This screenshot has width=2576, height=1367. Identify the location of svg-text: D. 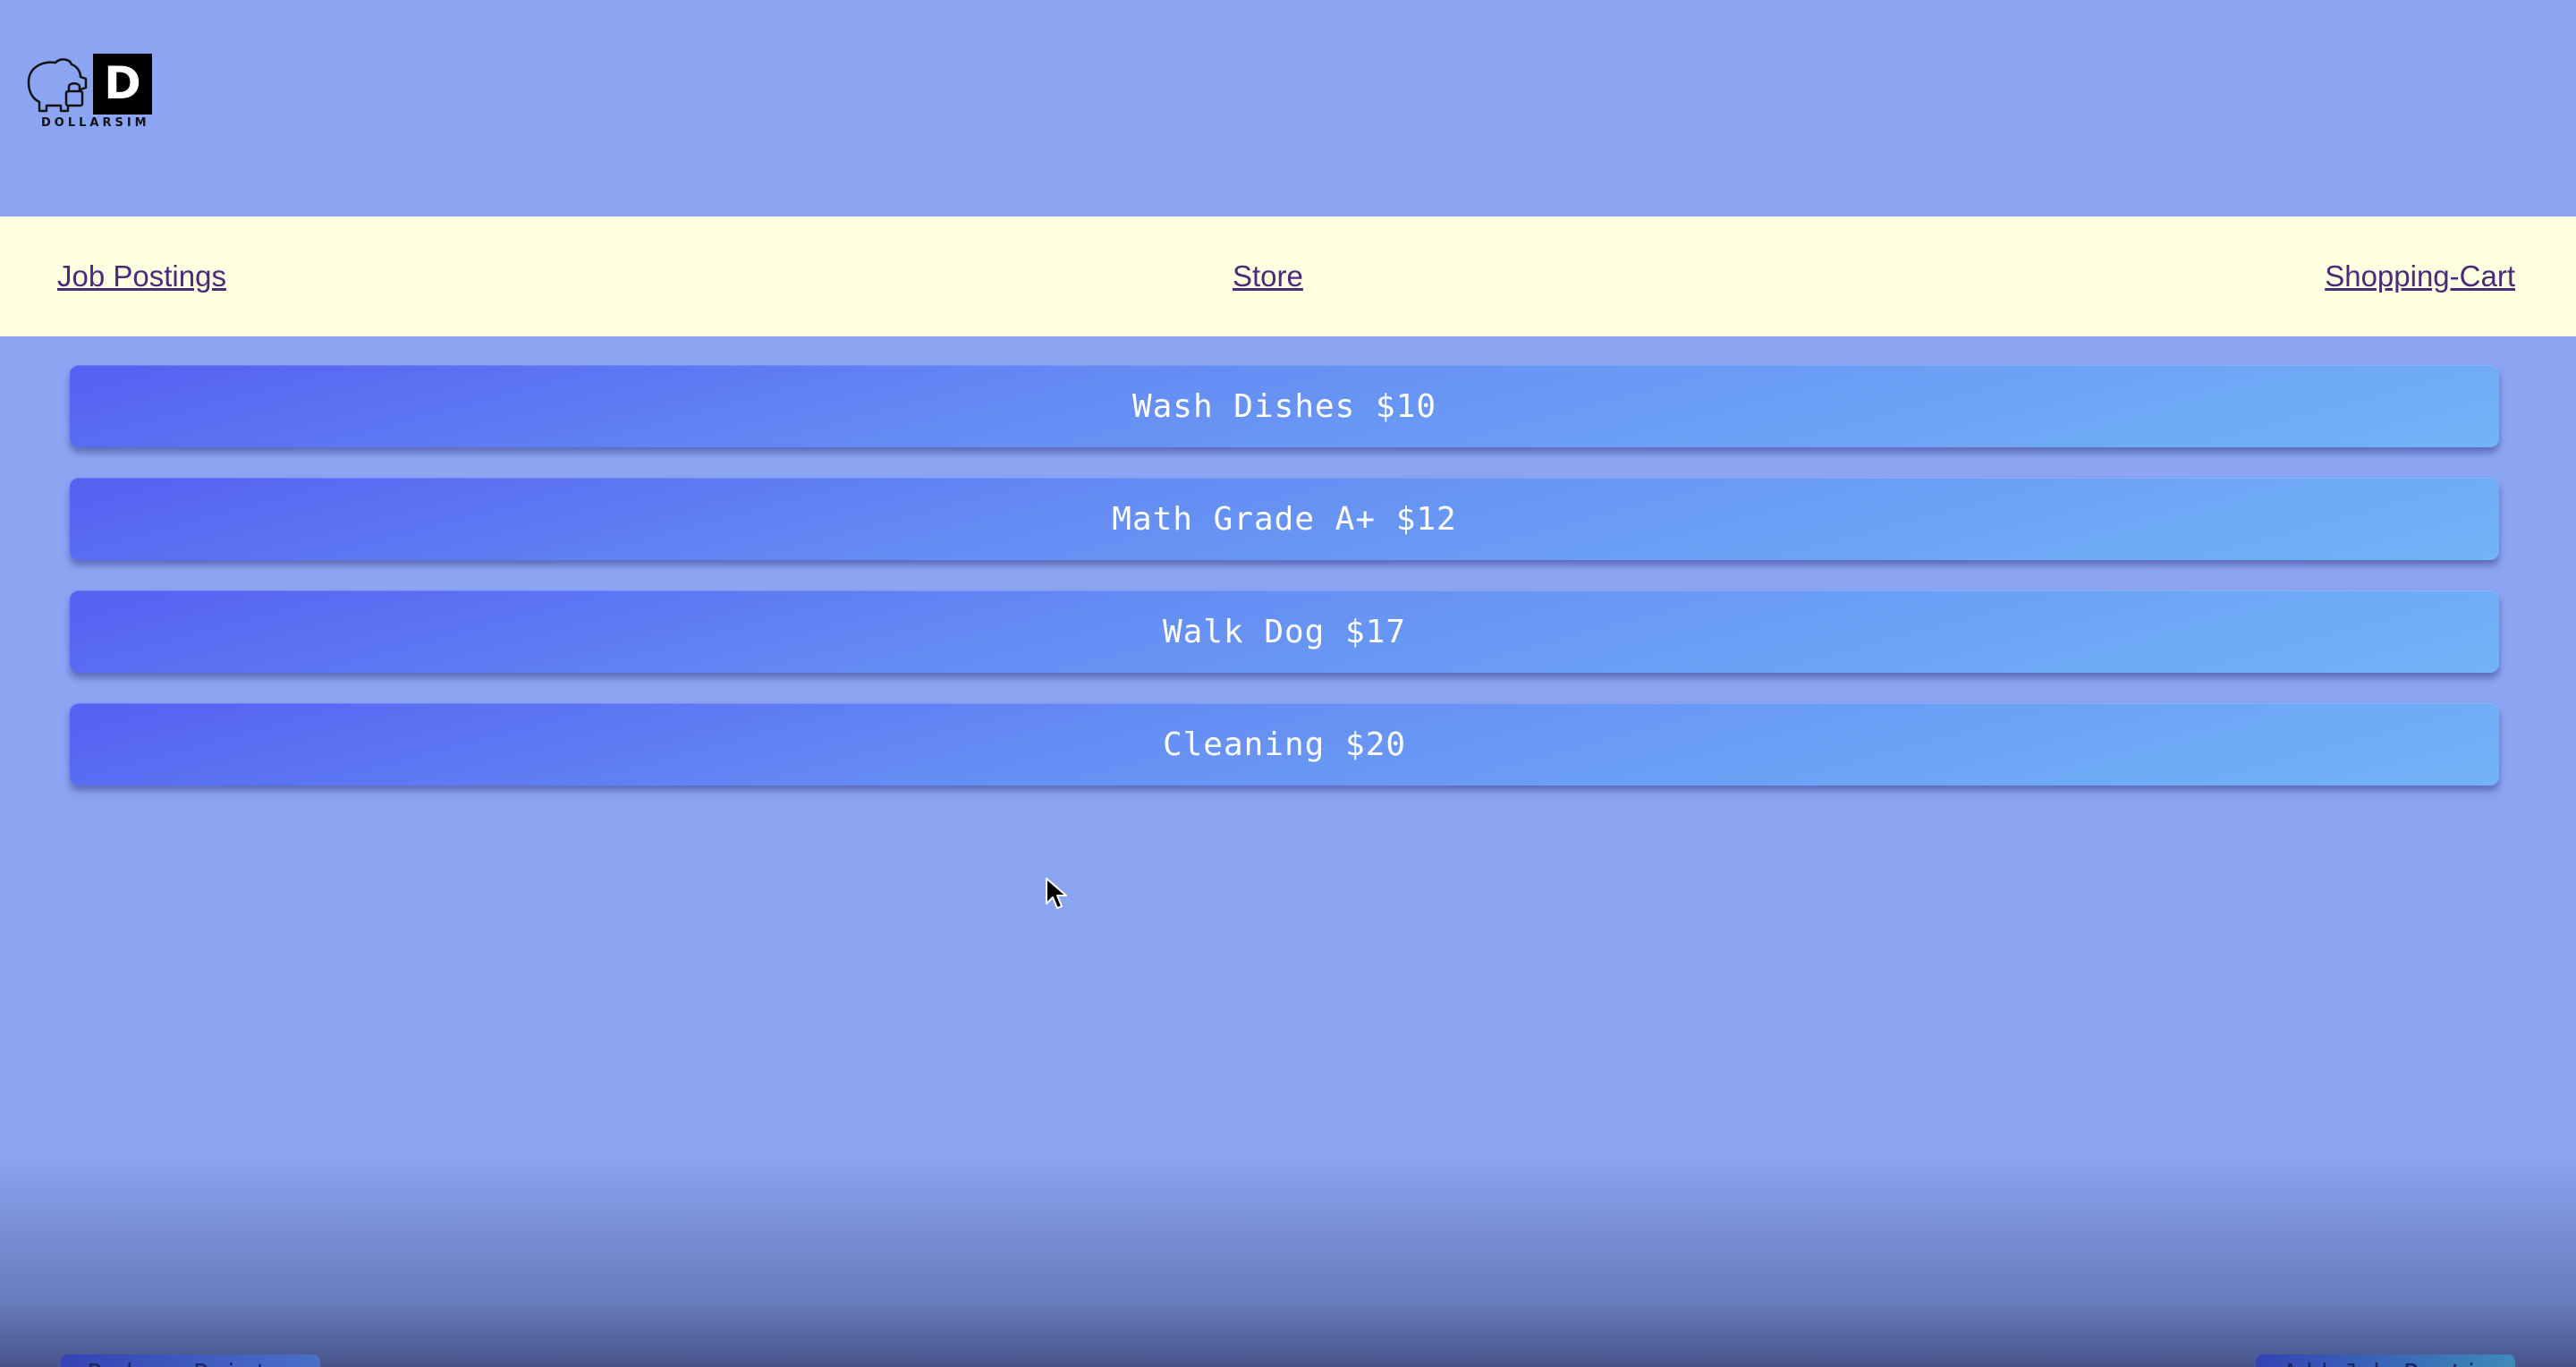
(122, 83).